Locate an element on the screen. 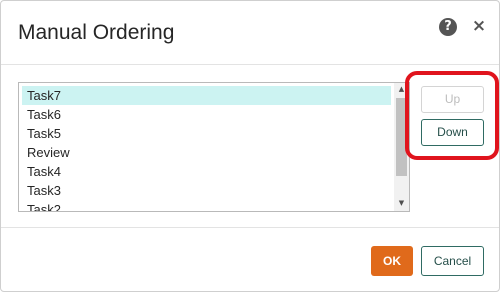 This screenshot has width=500, height=292. help-icon: ? is located at coordinates (448, 27).